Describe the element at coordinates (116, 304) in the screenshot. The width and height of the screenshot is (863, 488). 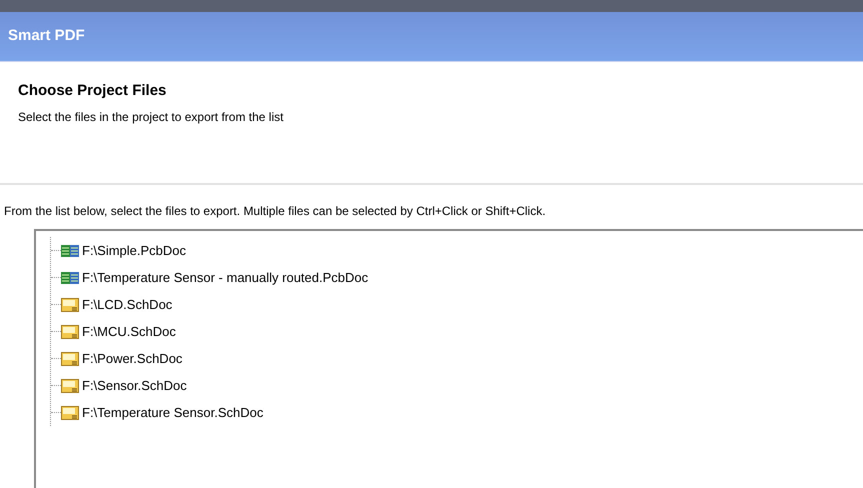
I see `file-item: F:\LCD.SchDoc` at that location.